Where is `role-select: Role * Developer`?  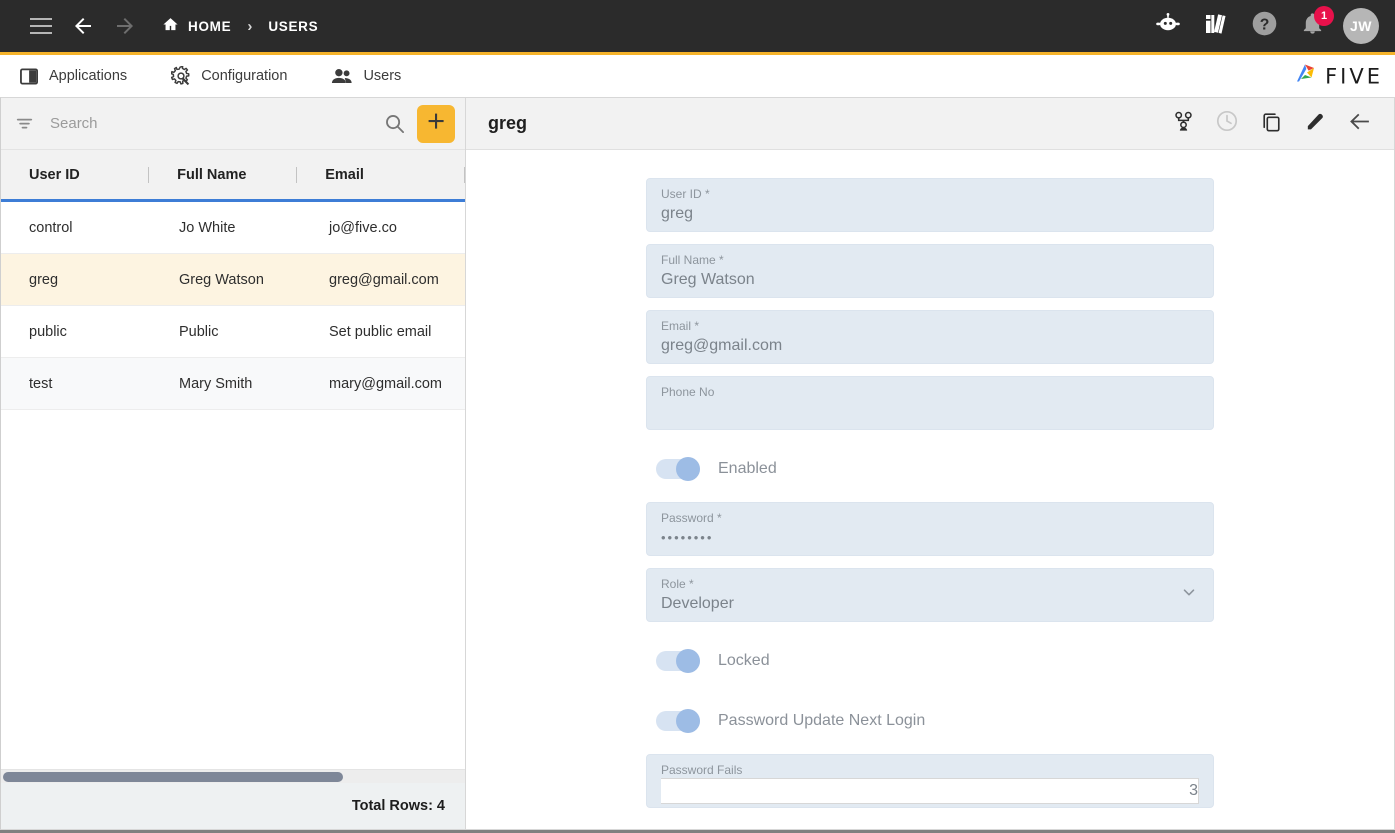
role-select: Role * Developer is located at coordinates (930, 595).